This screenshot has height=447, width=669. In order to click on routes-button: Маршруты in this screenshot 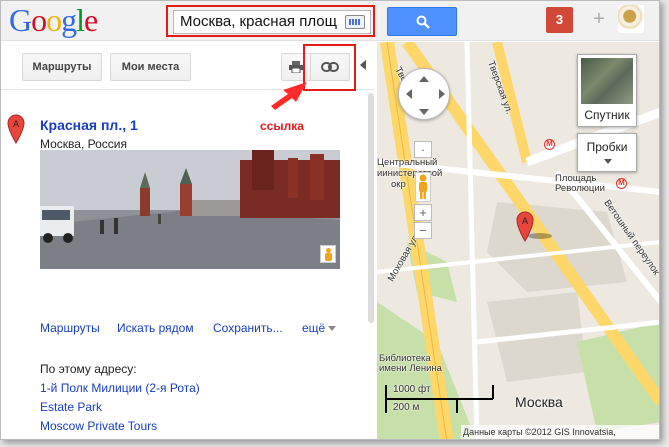, I will do `click(62, 67)`.